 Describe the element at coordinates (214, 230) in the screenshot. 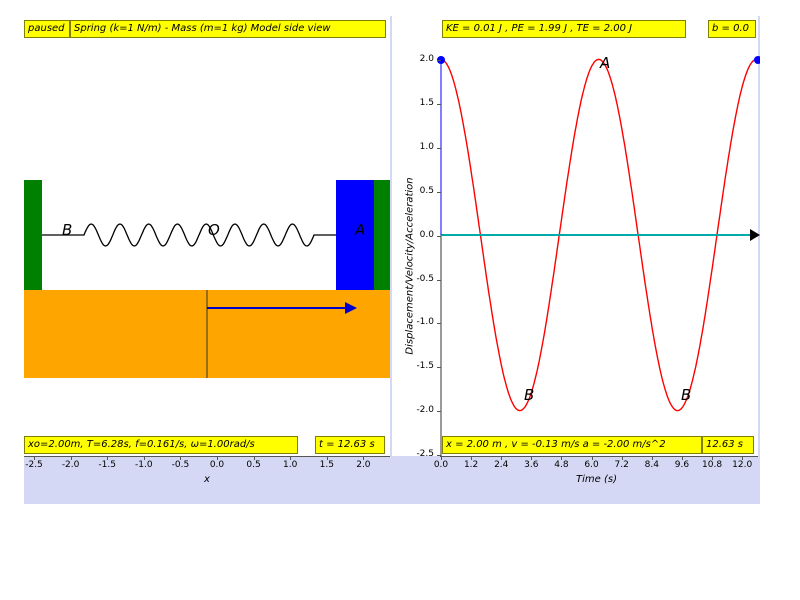

I see `marker-o: O` at that location.